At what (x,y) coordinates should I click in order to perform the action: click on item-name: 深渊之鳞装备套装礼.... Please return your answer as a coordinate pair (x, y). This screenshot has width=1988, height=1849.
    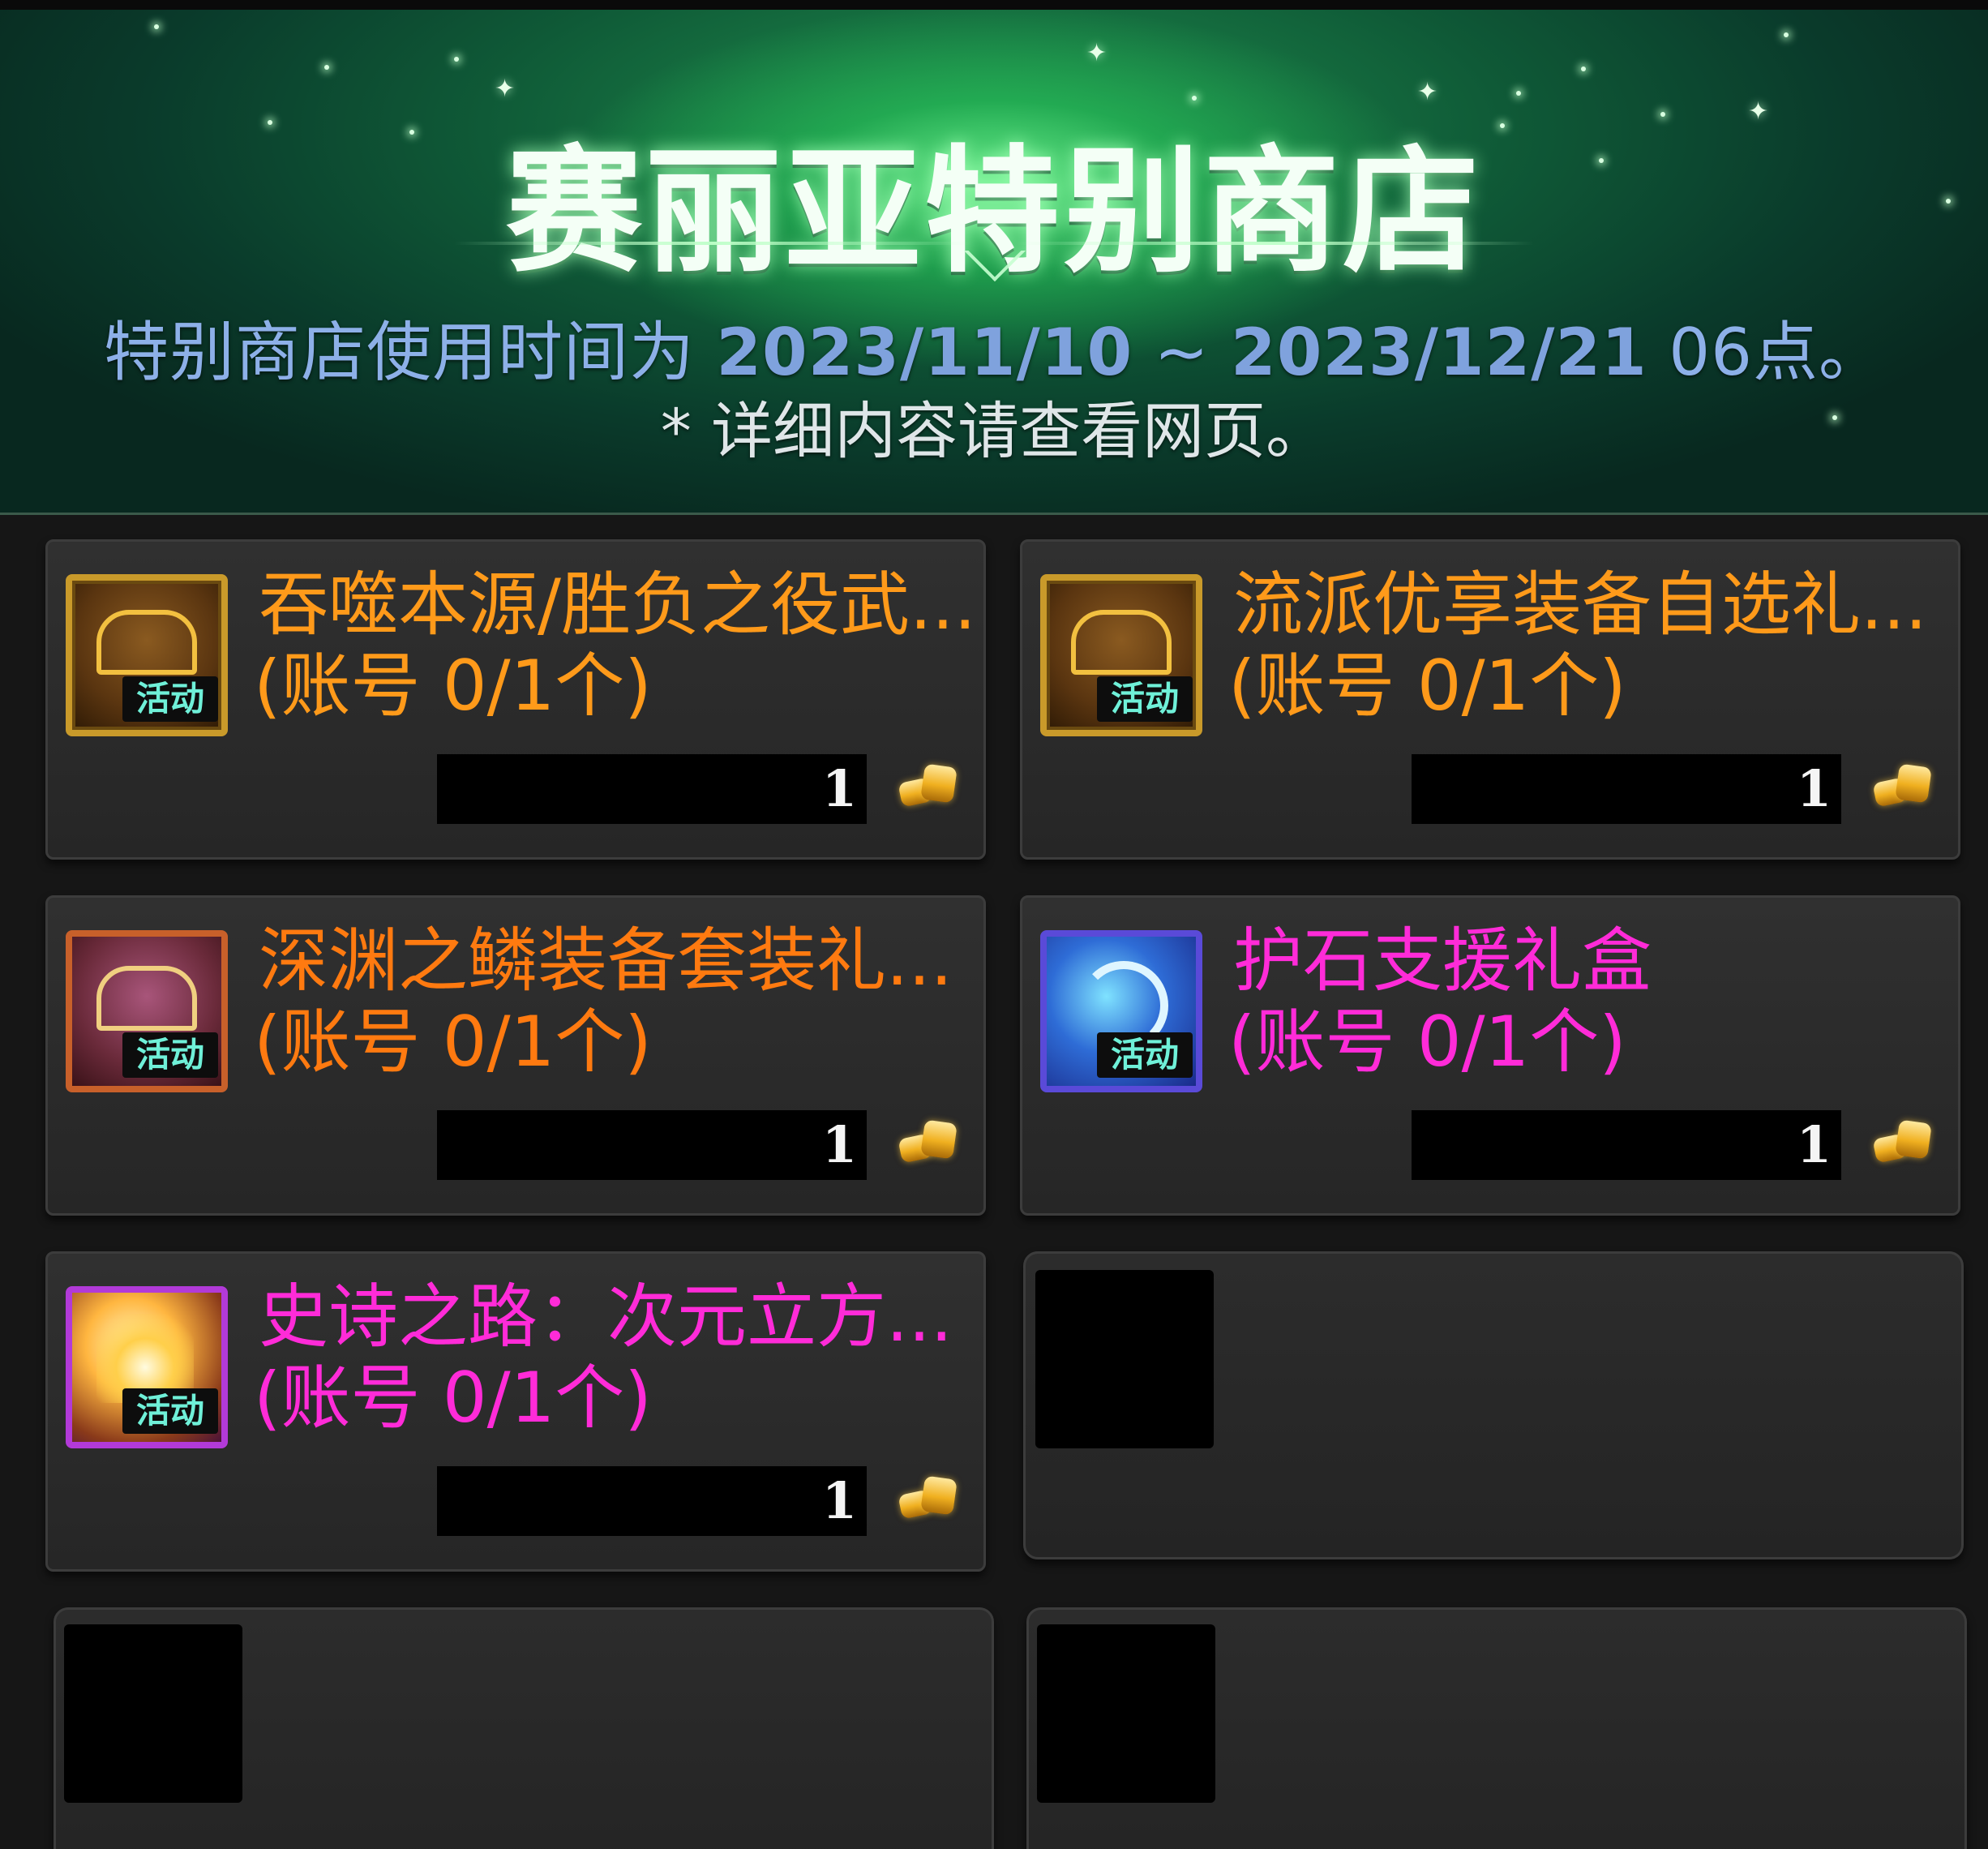
    Looking at the image, I should click on (606, 961).